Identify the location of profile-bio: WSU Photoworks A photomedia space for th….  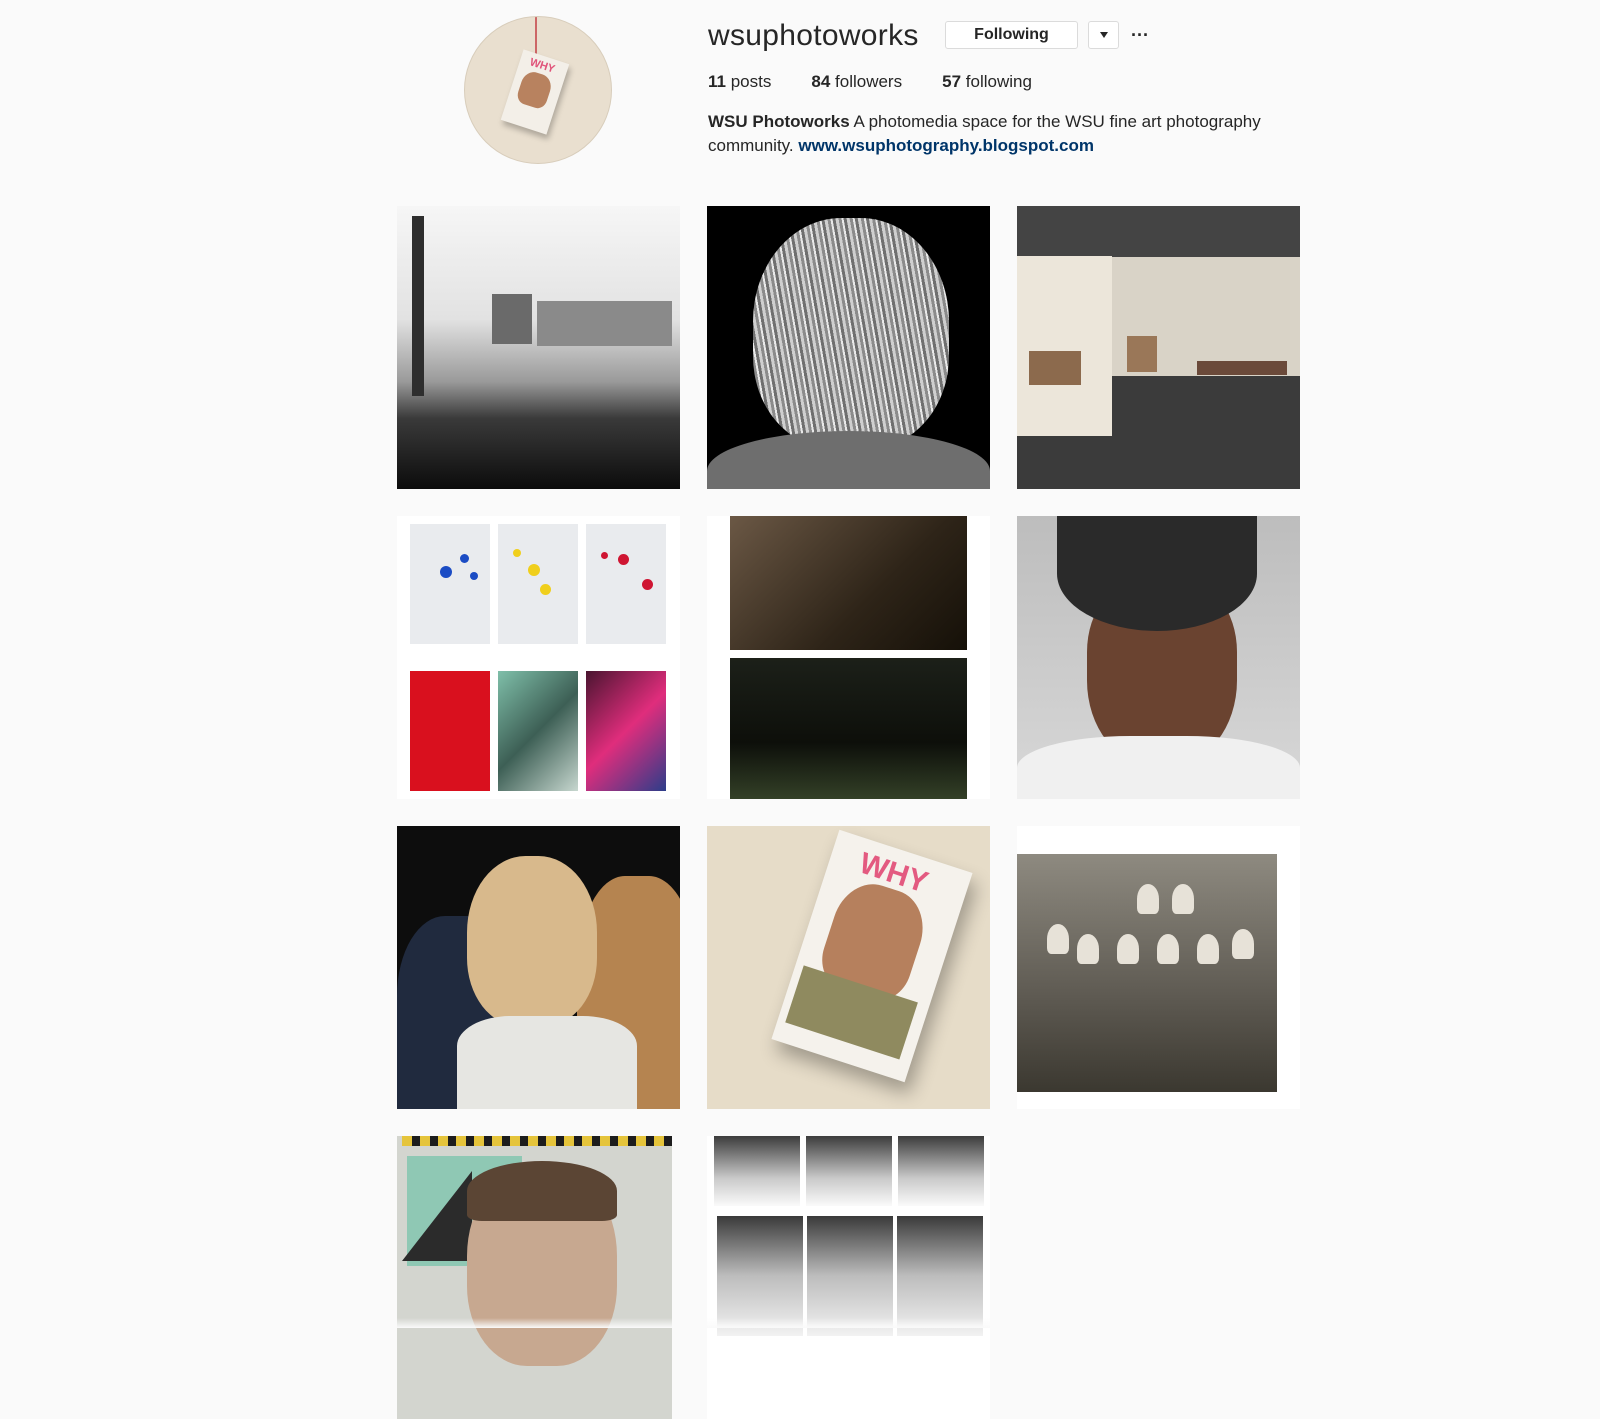
(988, 134).